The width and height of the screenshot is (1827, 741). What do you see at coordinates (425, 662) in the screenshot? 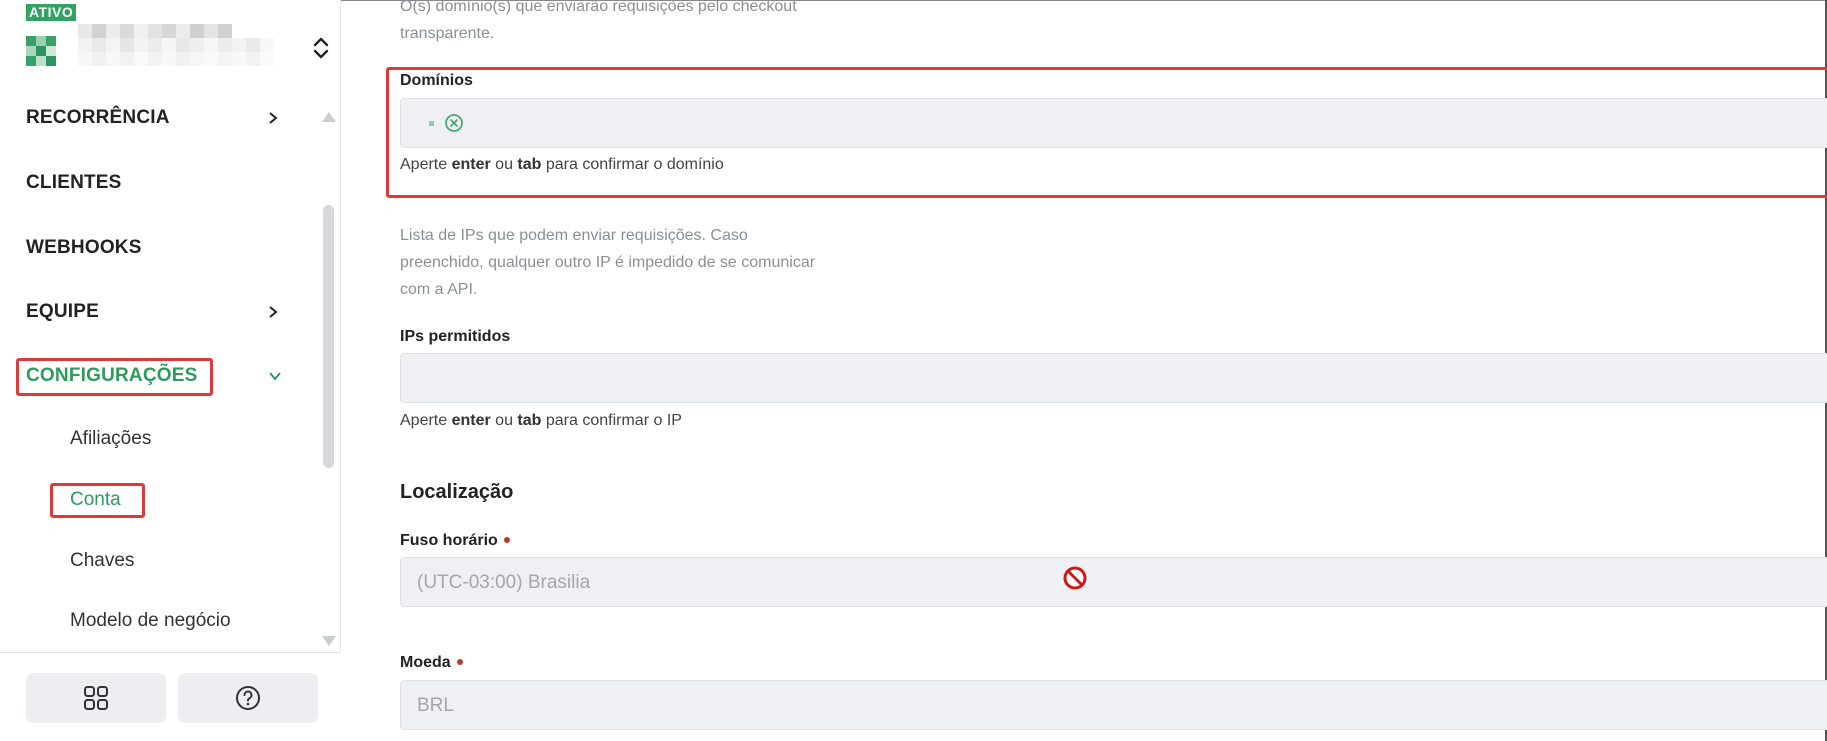
I see `moeda-label-text: Moeda` at bounding box center [425, 662].